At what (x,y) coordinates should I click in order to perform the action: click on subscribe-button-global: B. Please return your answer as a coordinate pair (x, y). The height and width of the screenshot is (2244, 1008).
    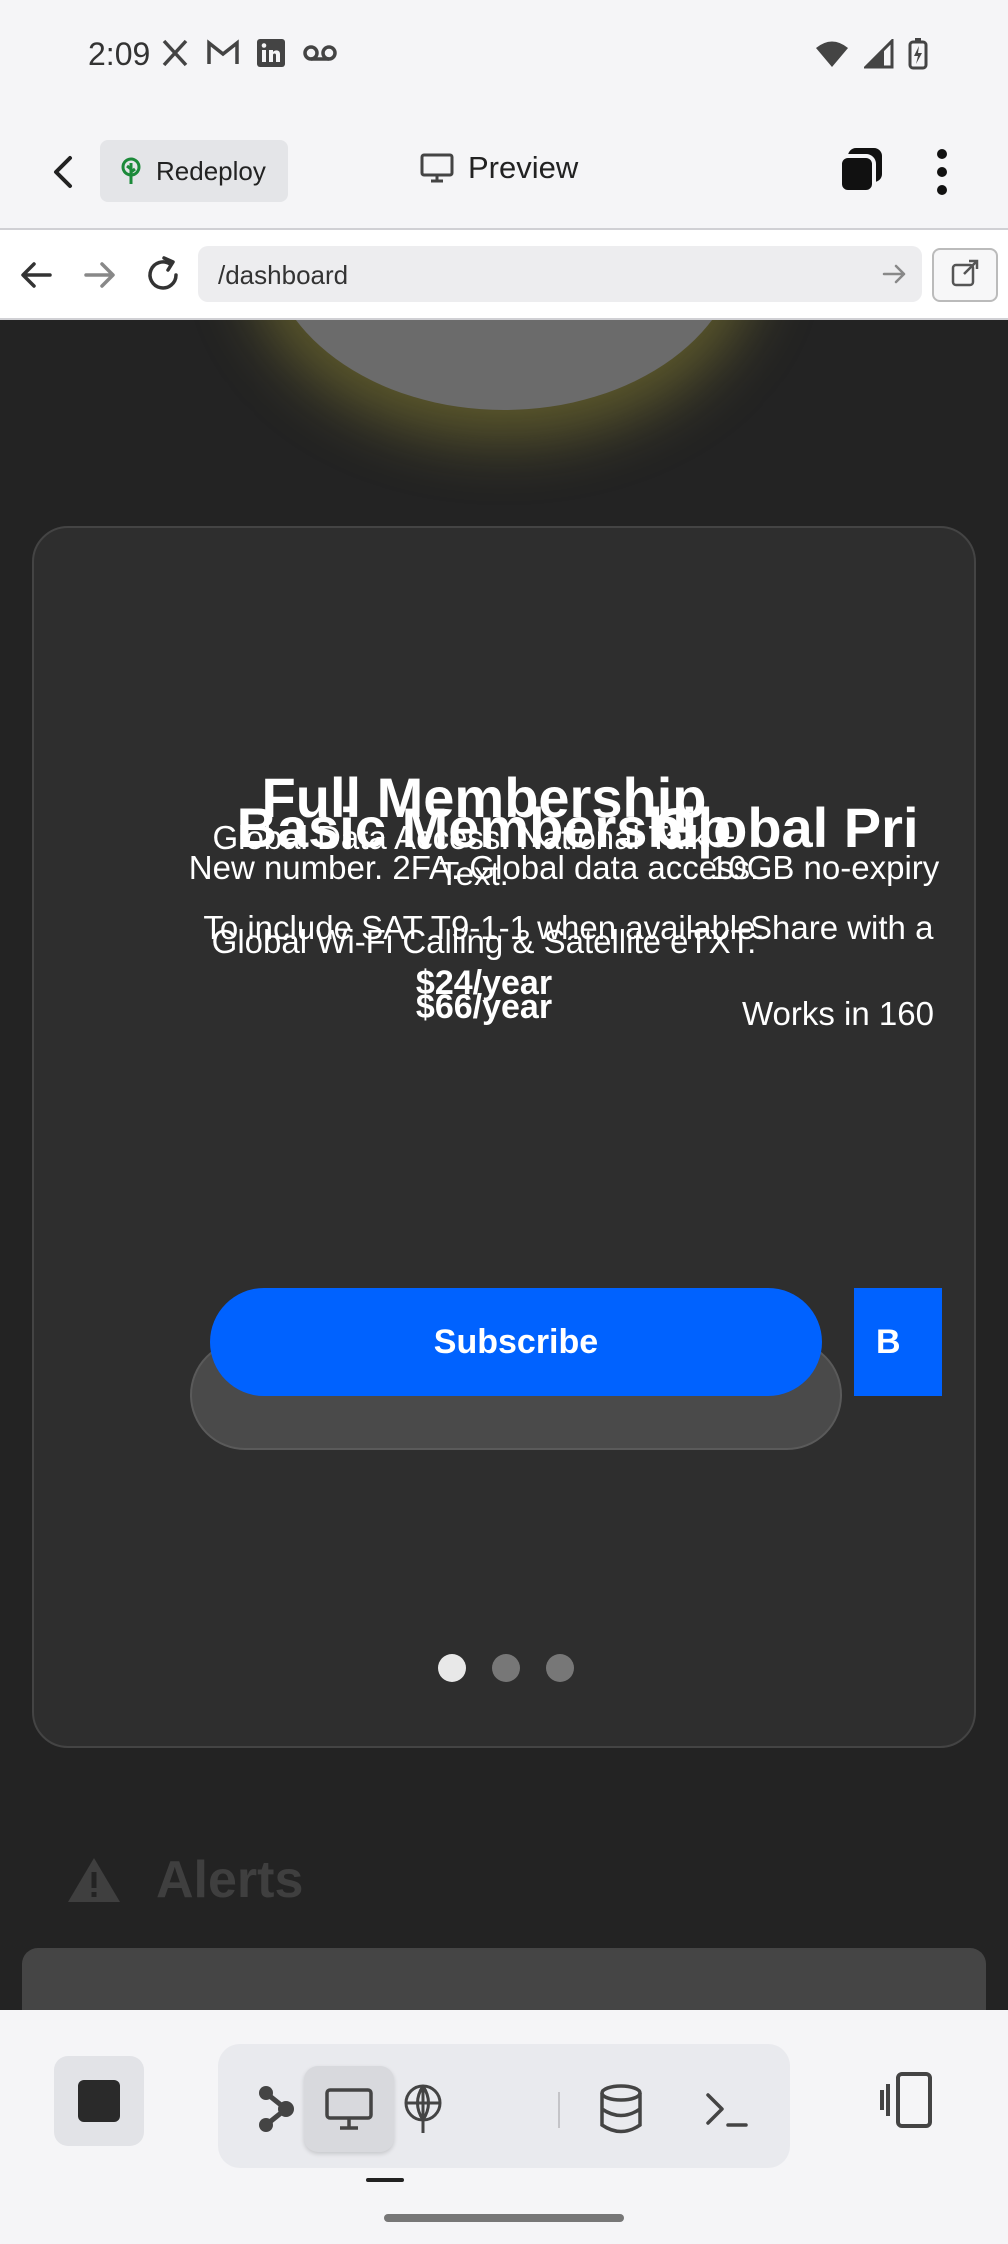
    Looking at the image, I should click on (898, 1342).